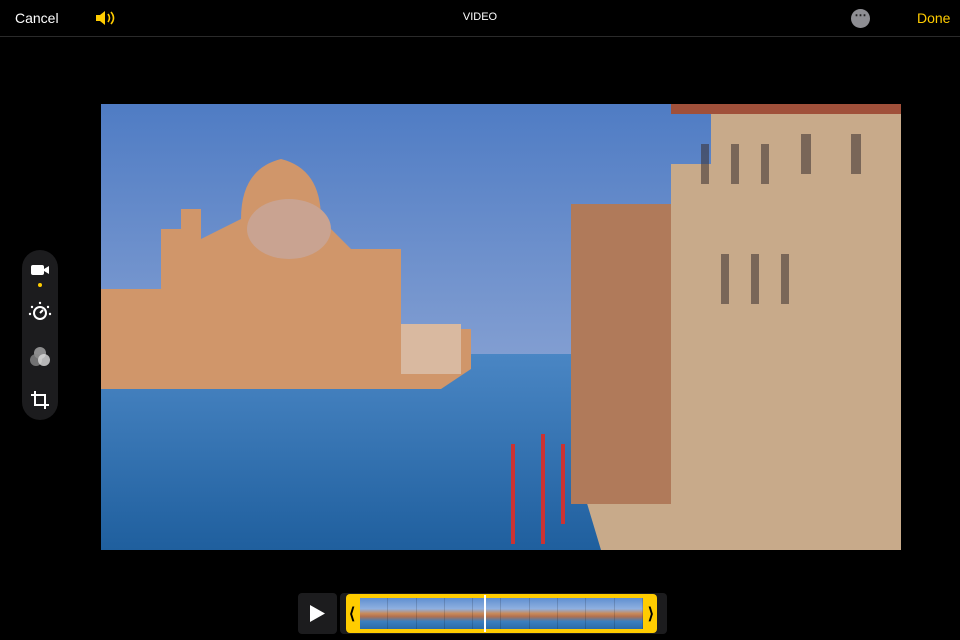 The image size is (960, 640). I want to click on play-button, so click(317, 613).